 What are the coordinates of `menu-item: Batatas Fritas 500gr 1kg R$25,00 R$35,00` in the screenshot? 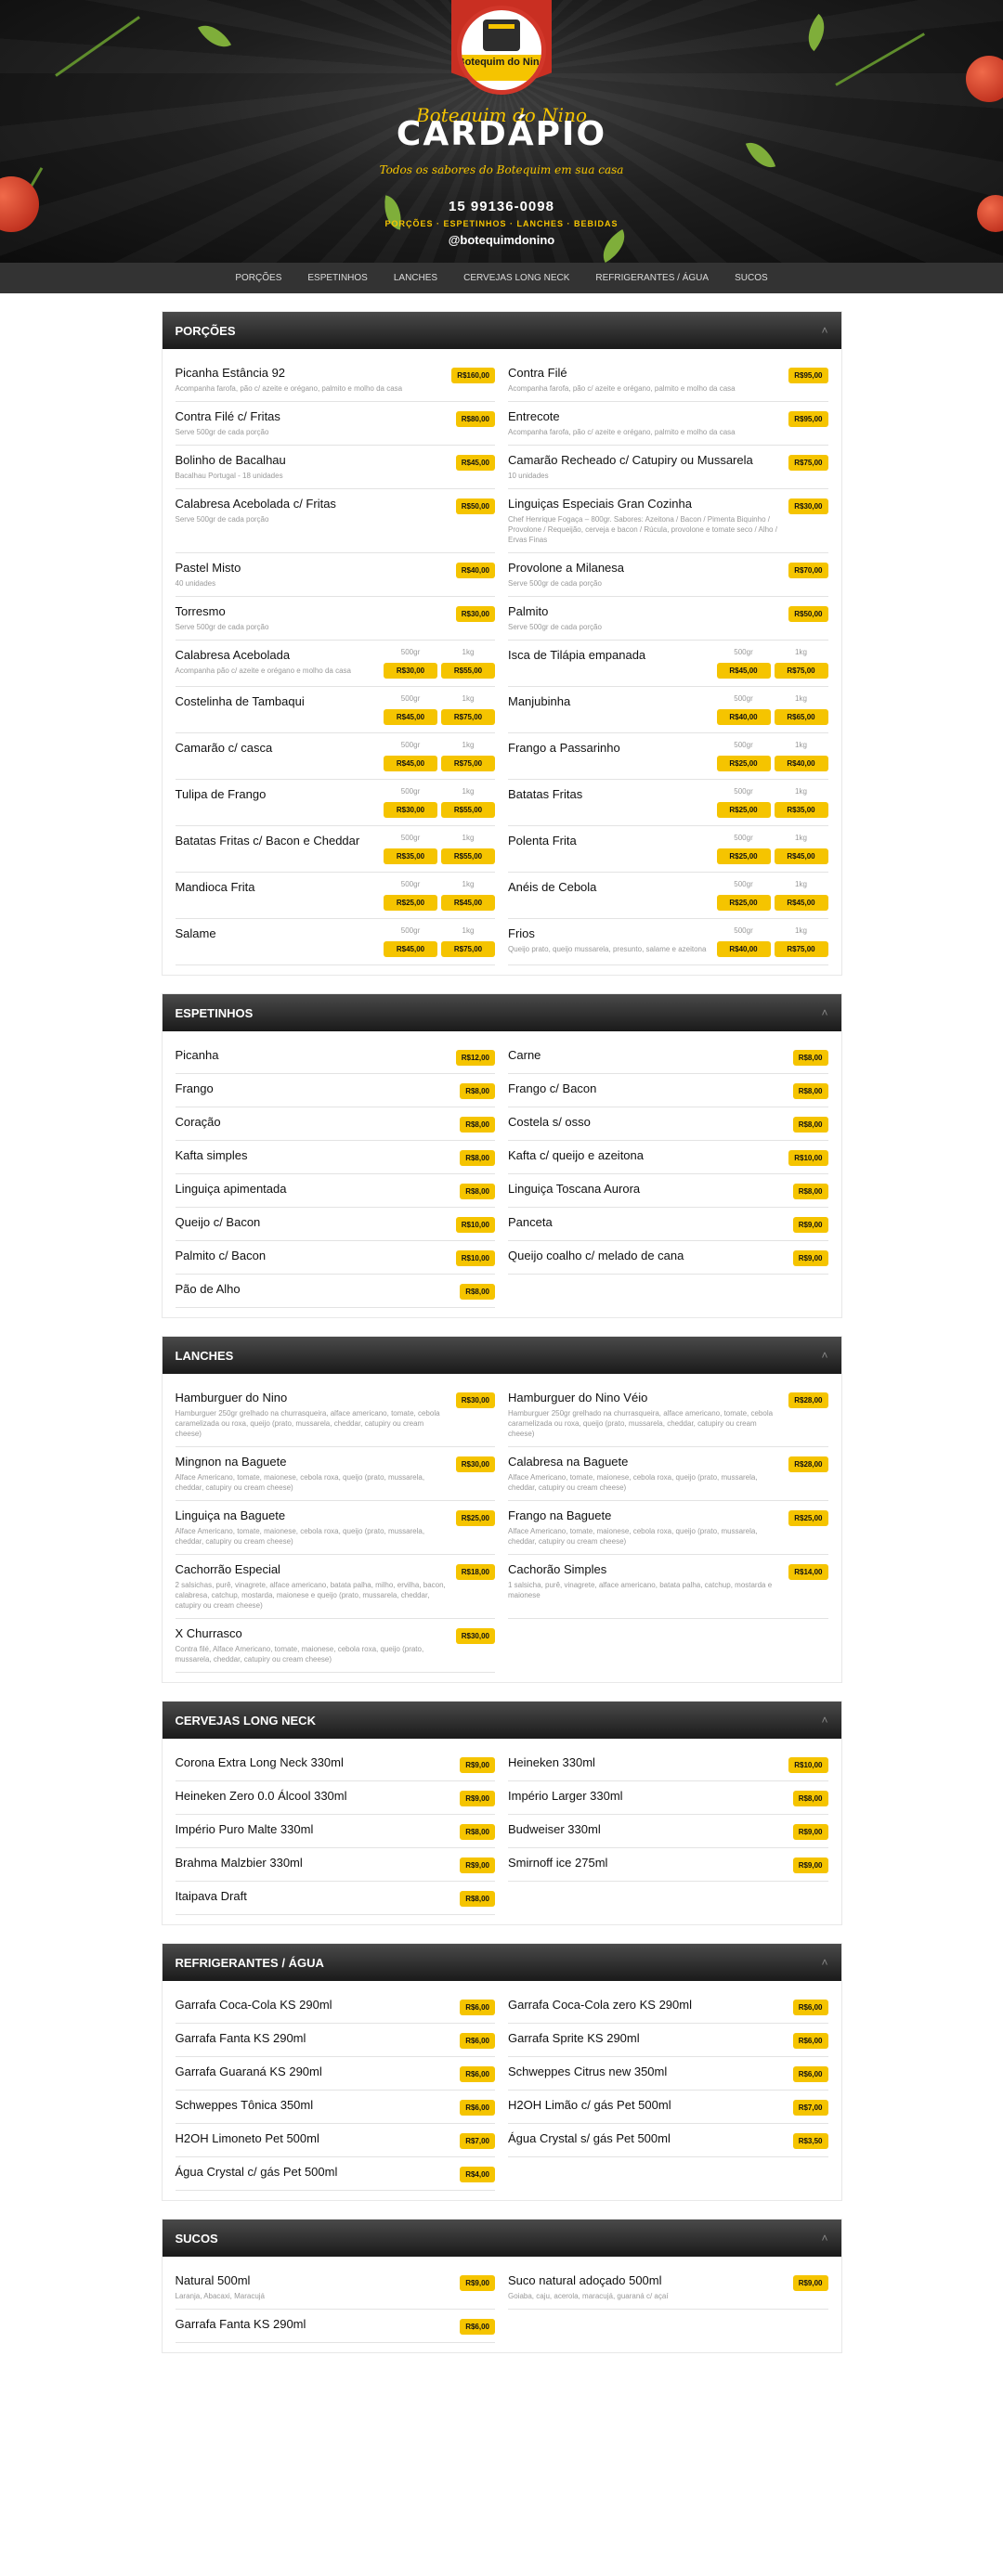 It's located at (668, 803).